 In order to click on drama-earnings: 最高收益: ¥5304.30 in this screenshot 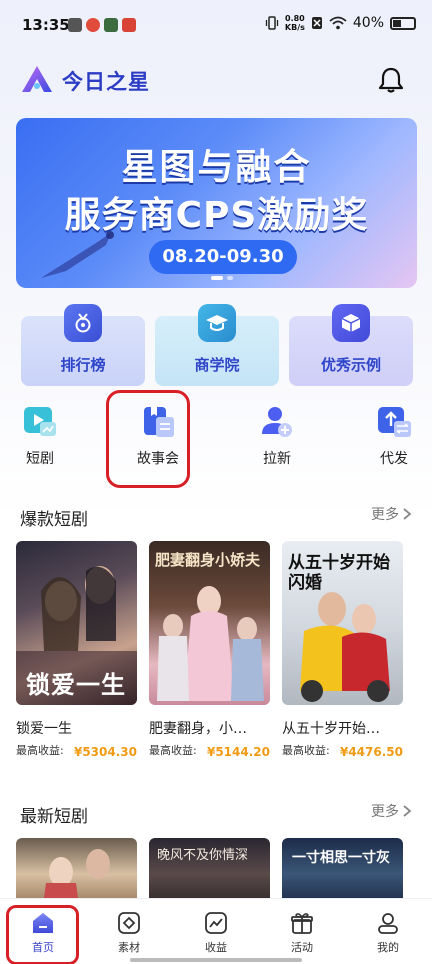, I will do `click(76, 759)`.